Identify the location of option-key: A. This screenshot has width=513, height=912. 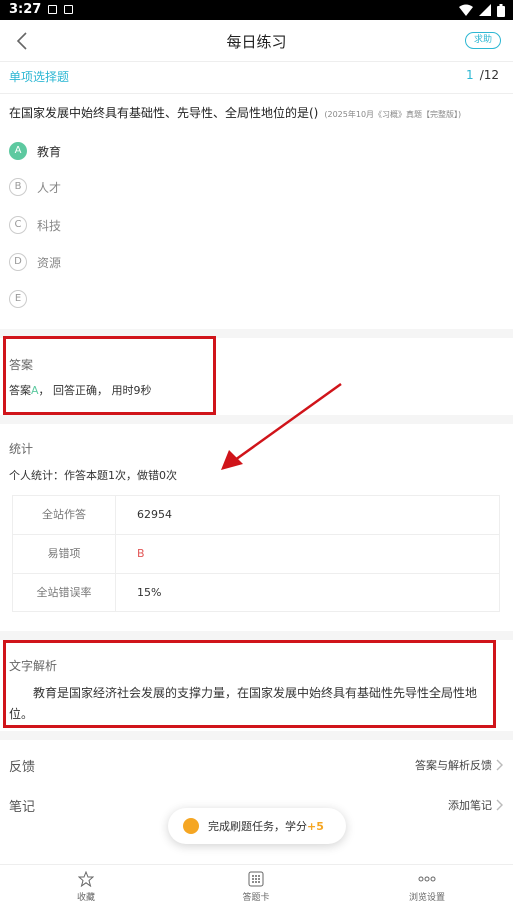
(18, 151).